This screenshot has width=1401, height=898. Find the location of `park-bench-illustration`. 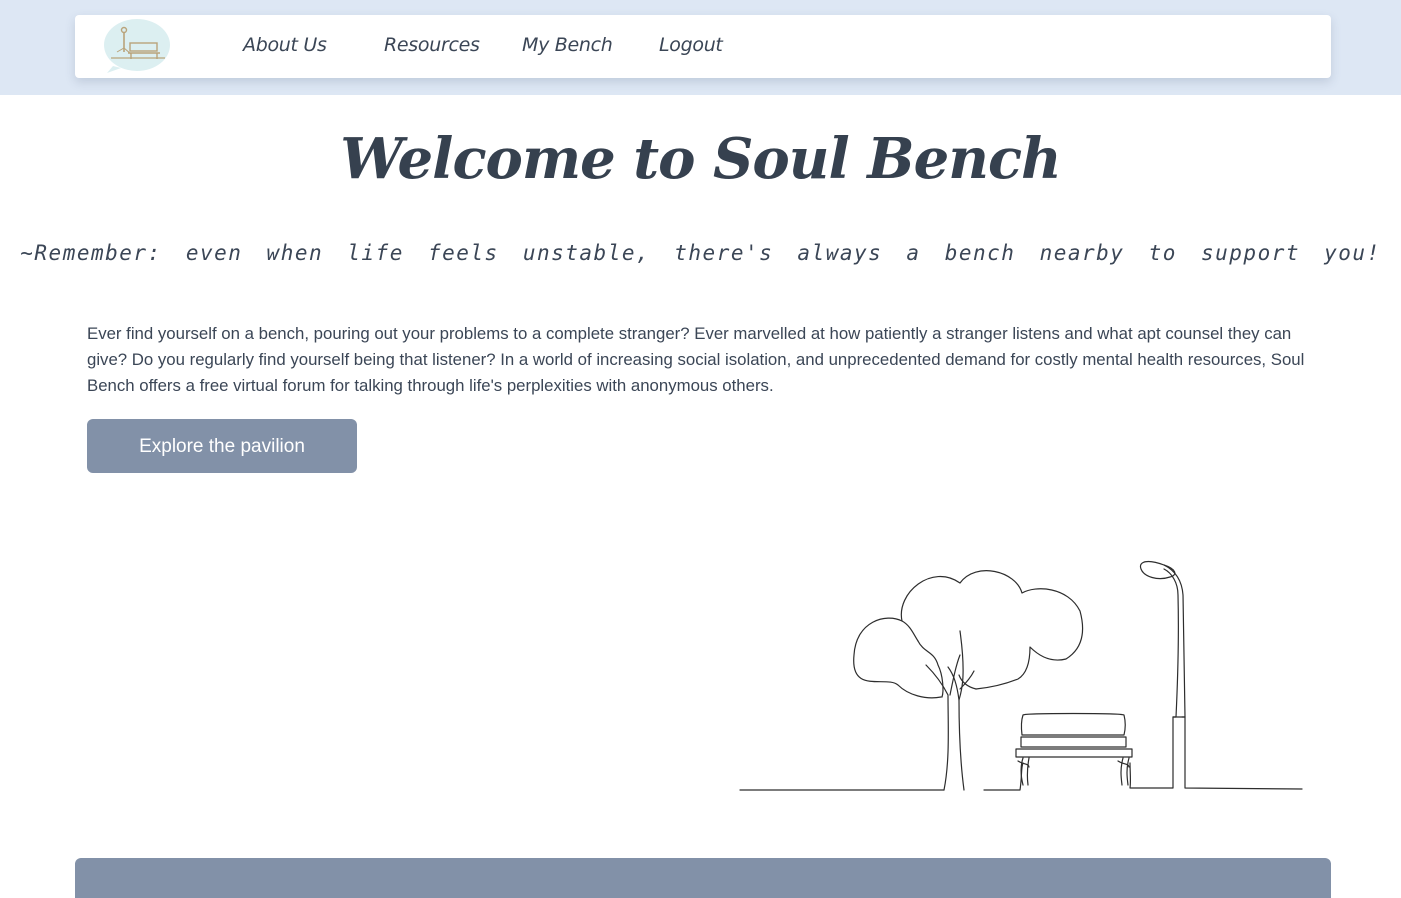

park-bench-illustration is located at coordinates (1021, 675).